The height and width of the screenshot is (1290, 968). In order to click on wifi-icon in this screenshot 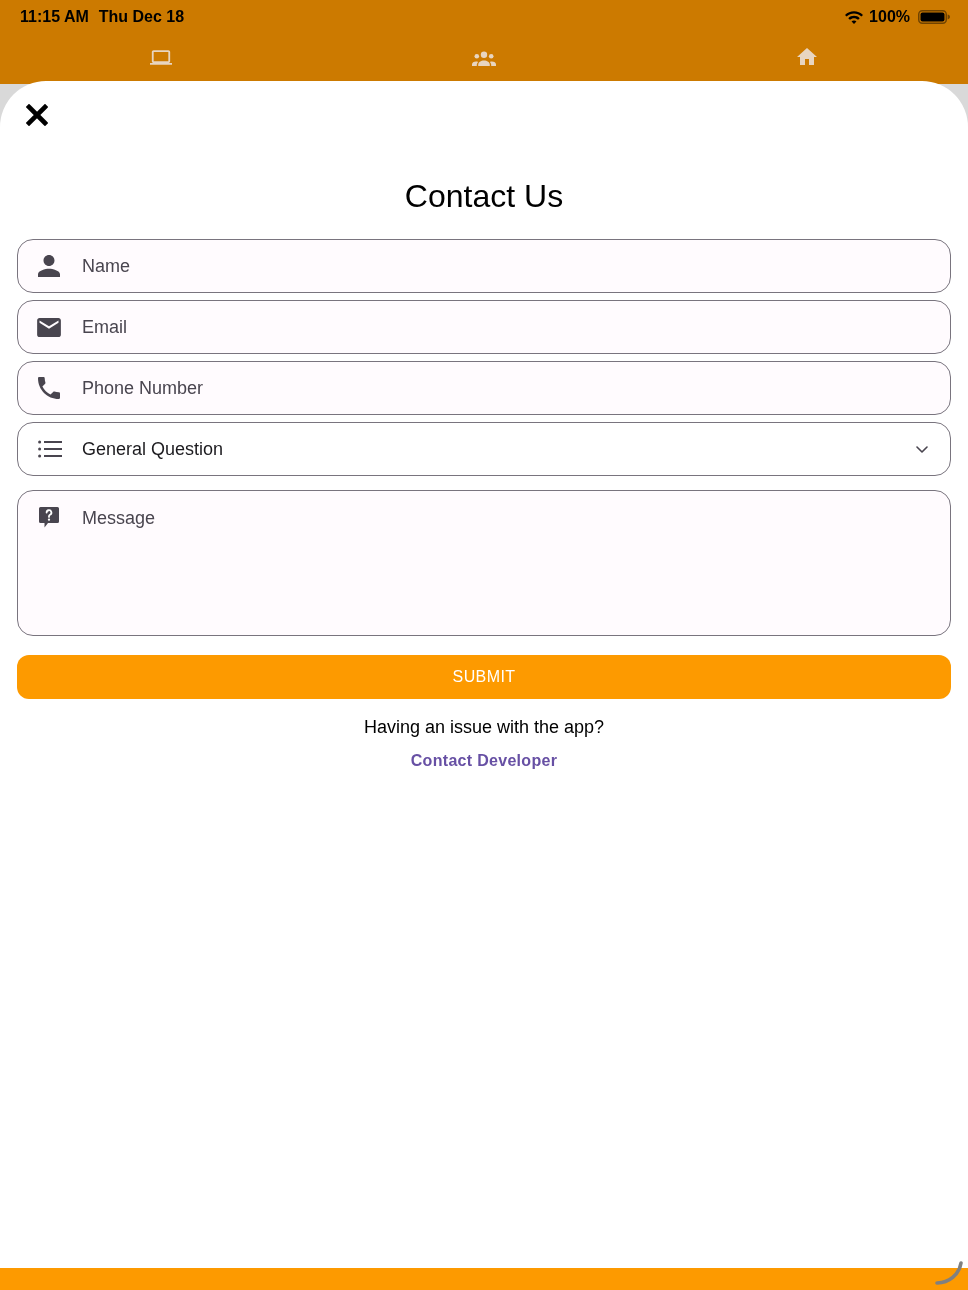, I will do `click(854, 17)`.